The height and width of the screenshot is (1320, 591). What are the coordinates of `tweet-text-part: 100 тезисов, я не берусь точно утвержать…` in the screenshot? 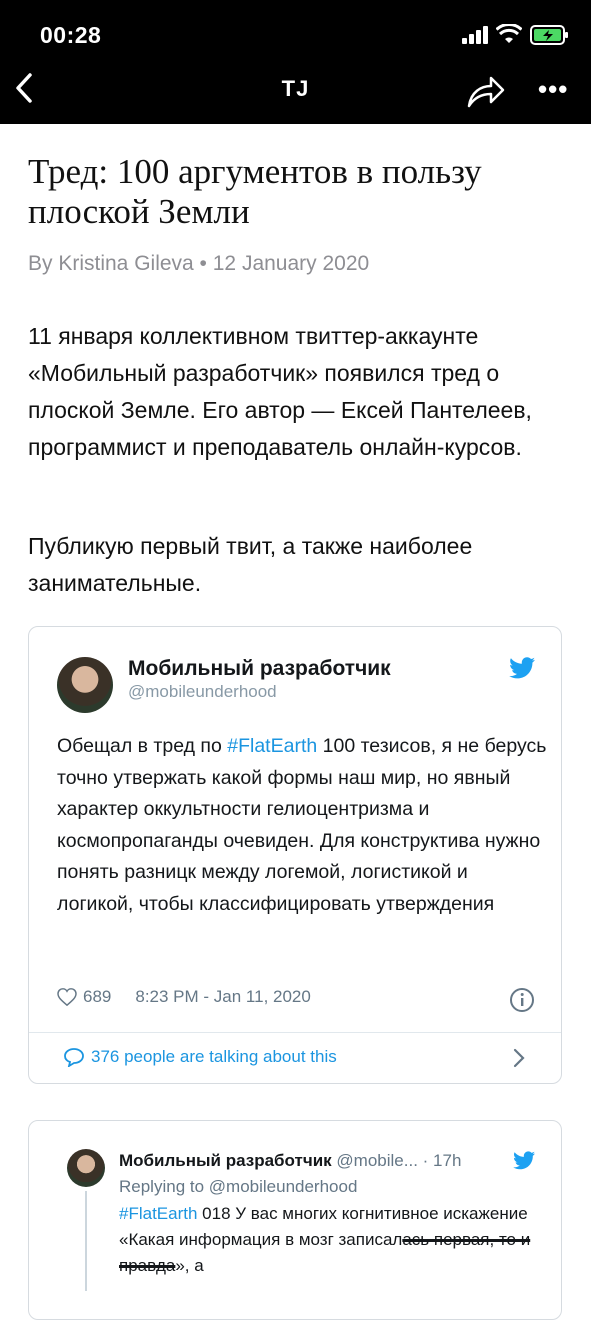 It's located at (302, 825).